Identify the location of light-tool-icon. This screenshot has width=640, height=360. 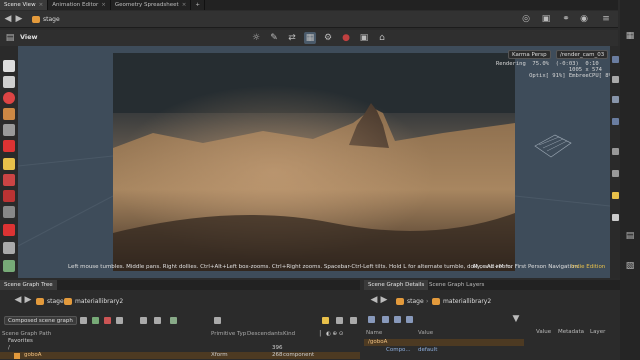
(9, 266).